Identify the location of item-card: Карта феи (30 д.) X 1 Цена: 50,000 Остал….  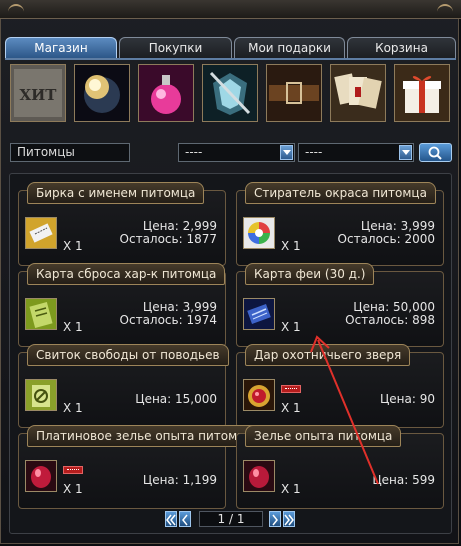
(340, 305).